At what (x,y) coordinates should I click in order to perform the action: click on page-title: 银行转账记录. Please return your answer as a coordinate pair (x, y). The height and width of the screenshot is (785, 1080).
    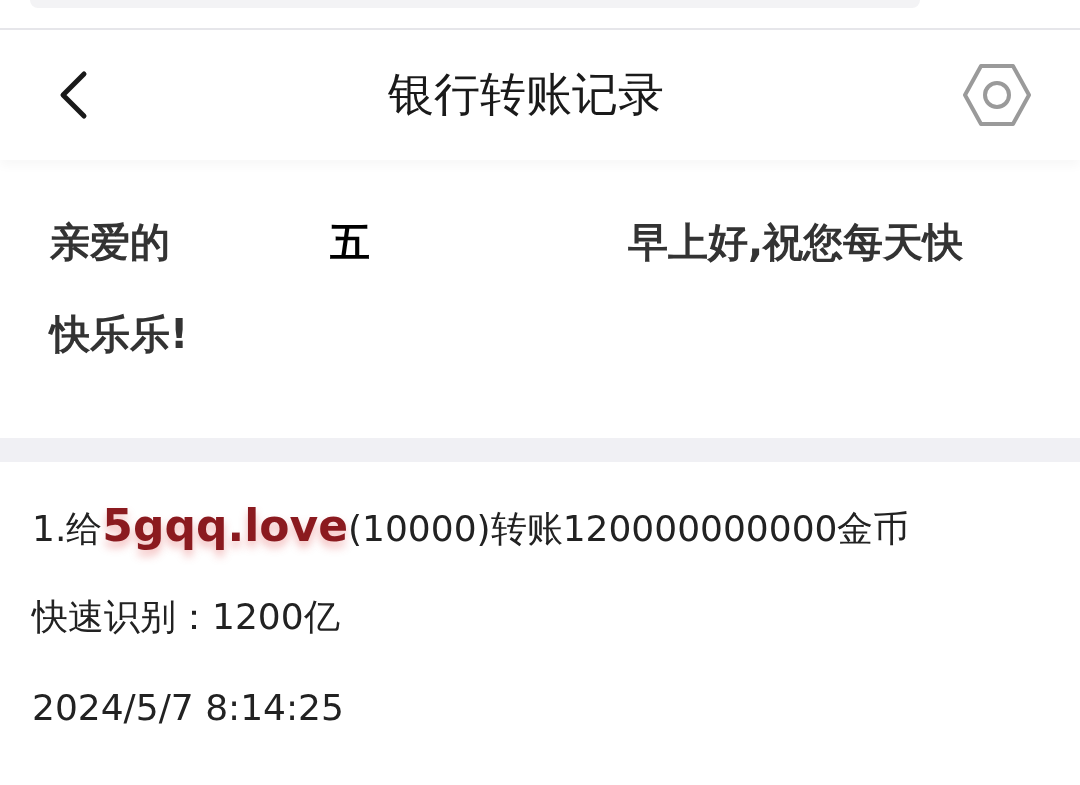
    Looking at the image, I should click on (526, 94).